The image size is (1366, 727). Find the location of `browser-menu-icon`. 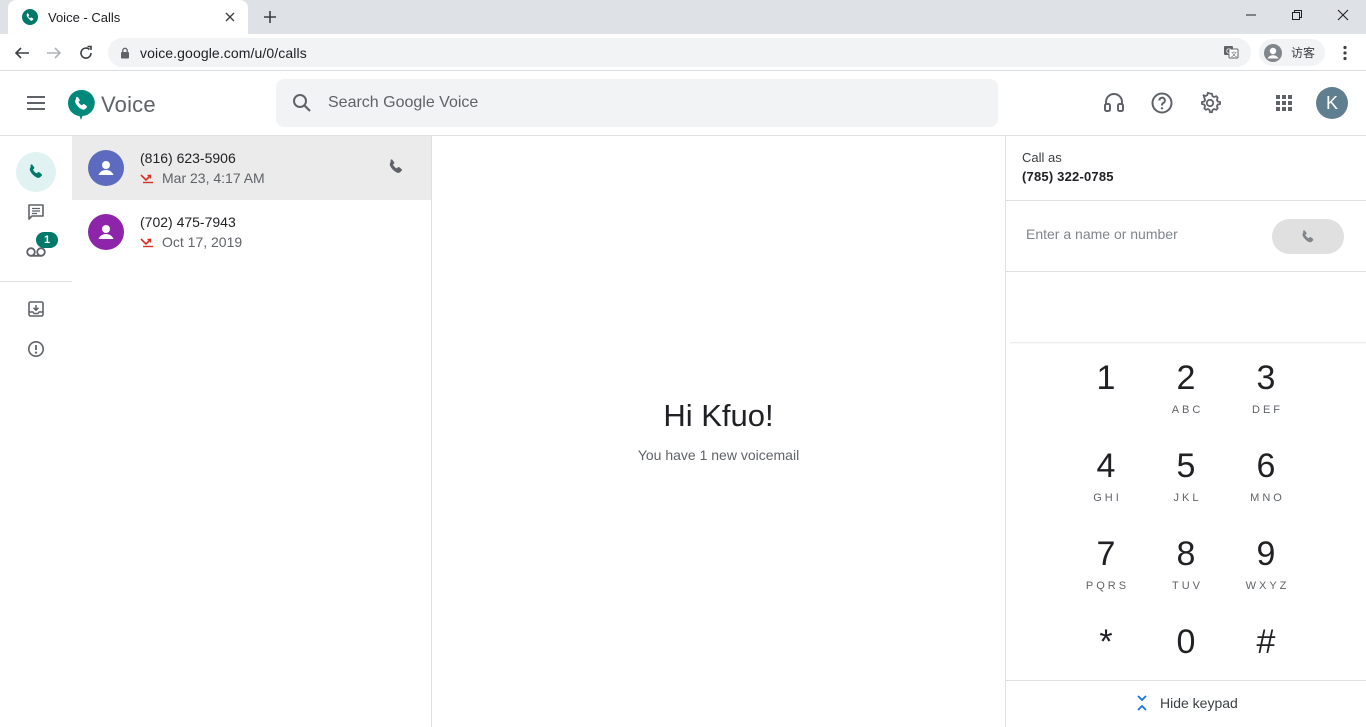

browser-menu-icon is located at coordinates (1345, 53).